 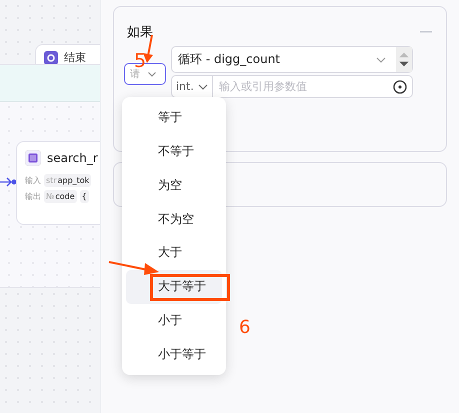 What do you see at coordinates (84, 196) in the screenshot?
I see `param-tag: {` at bounding box center [84, 196].